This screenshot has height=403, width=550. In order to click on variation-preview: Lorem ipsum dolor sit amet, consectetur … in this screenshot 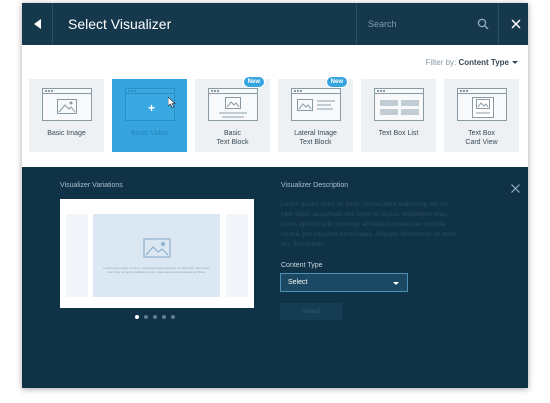, I will do `click(157, 253)`.